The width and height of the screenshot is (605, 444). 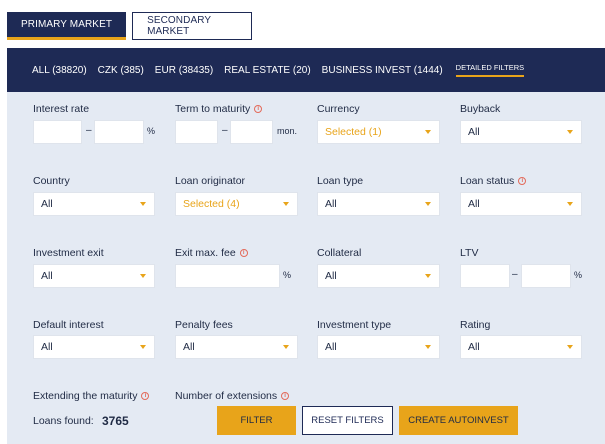 What do you see at coordinates (151, 131) in the screenshot?
I see `interest-rate-unit: %` at bounding box center [151, 131].